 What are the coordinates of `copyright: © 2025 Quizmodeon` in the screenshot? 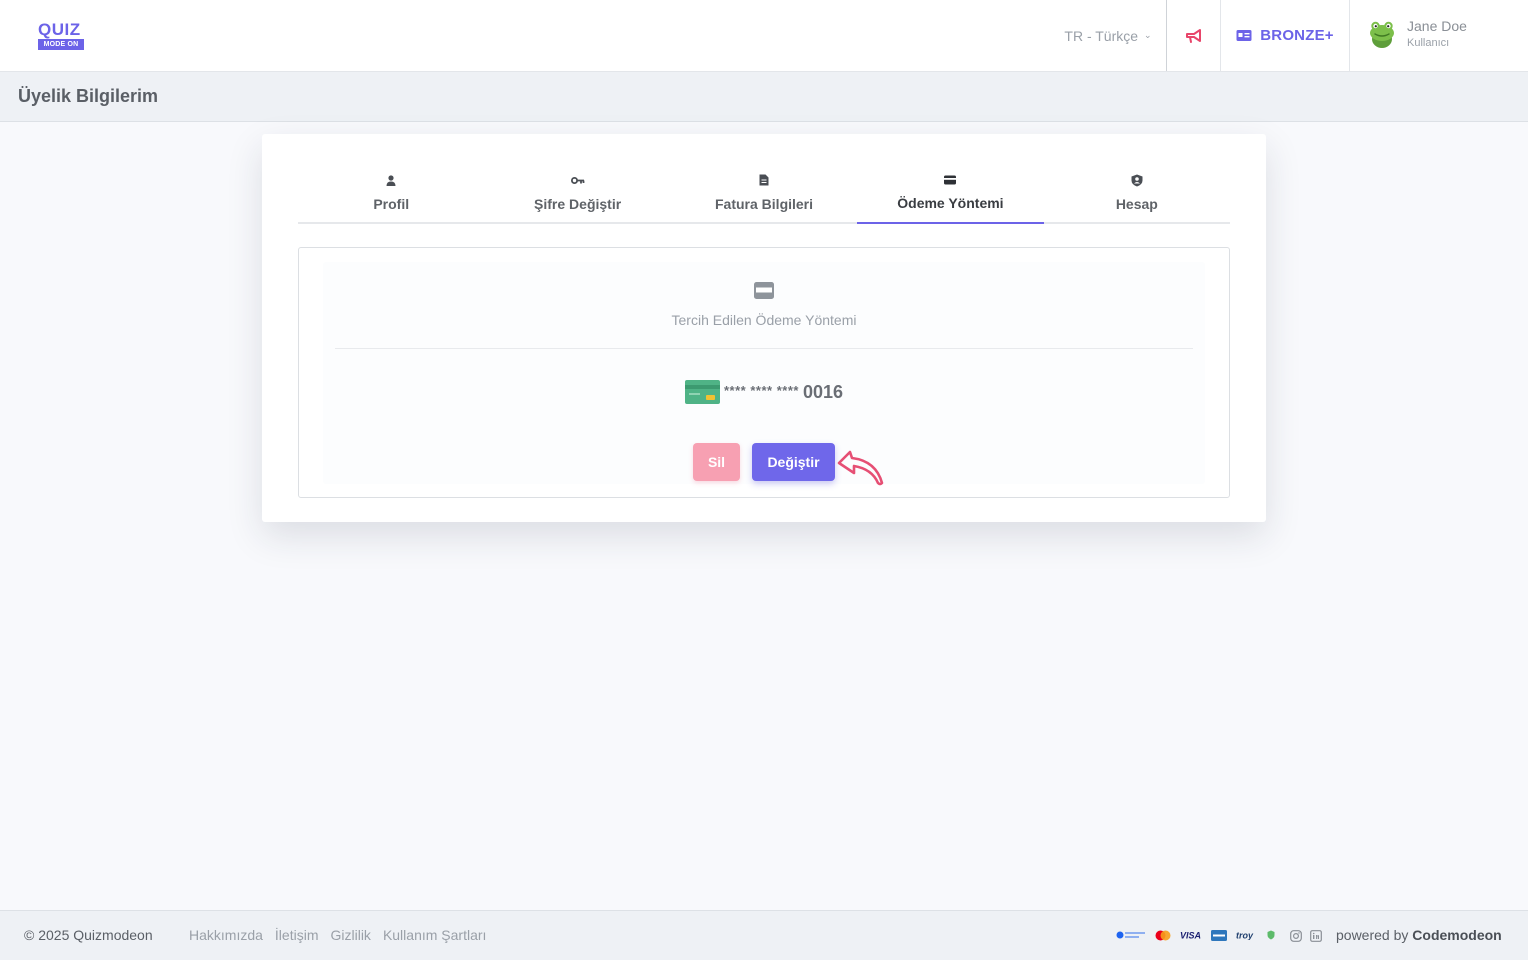 It's located at (88, 935).